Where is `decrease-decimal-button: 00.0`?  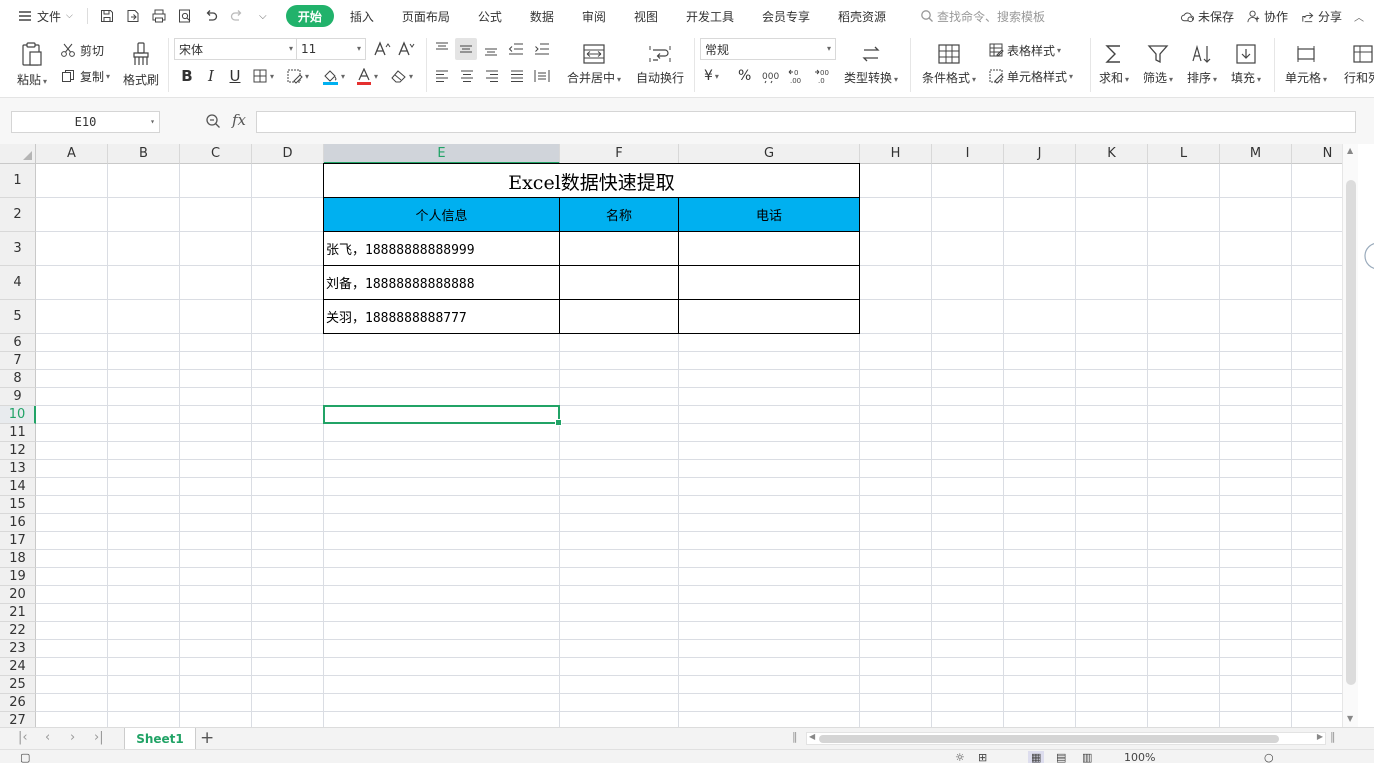
decrease-decimal-button: 00.0 is located at coordinates (823, 76).